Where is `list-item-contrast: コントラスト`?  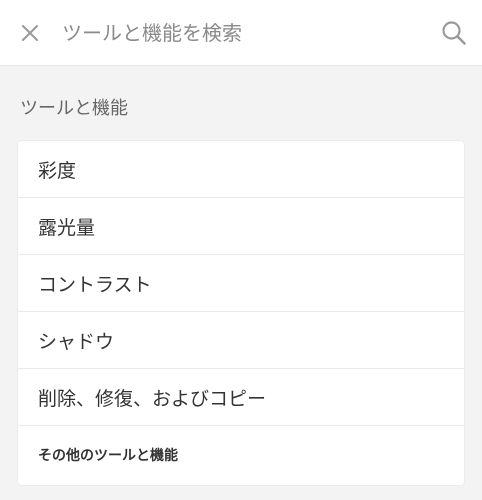 list-item-contrast: コントラスト is located at coordinates (241, 283).